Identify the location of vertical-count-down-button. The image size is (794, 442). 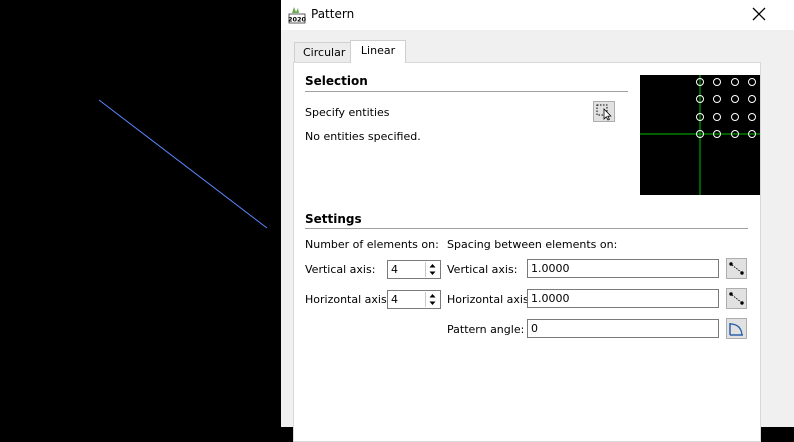
(432, 273).